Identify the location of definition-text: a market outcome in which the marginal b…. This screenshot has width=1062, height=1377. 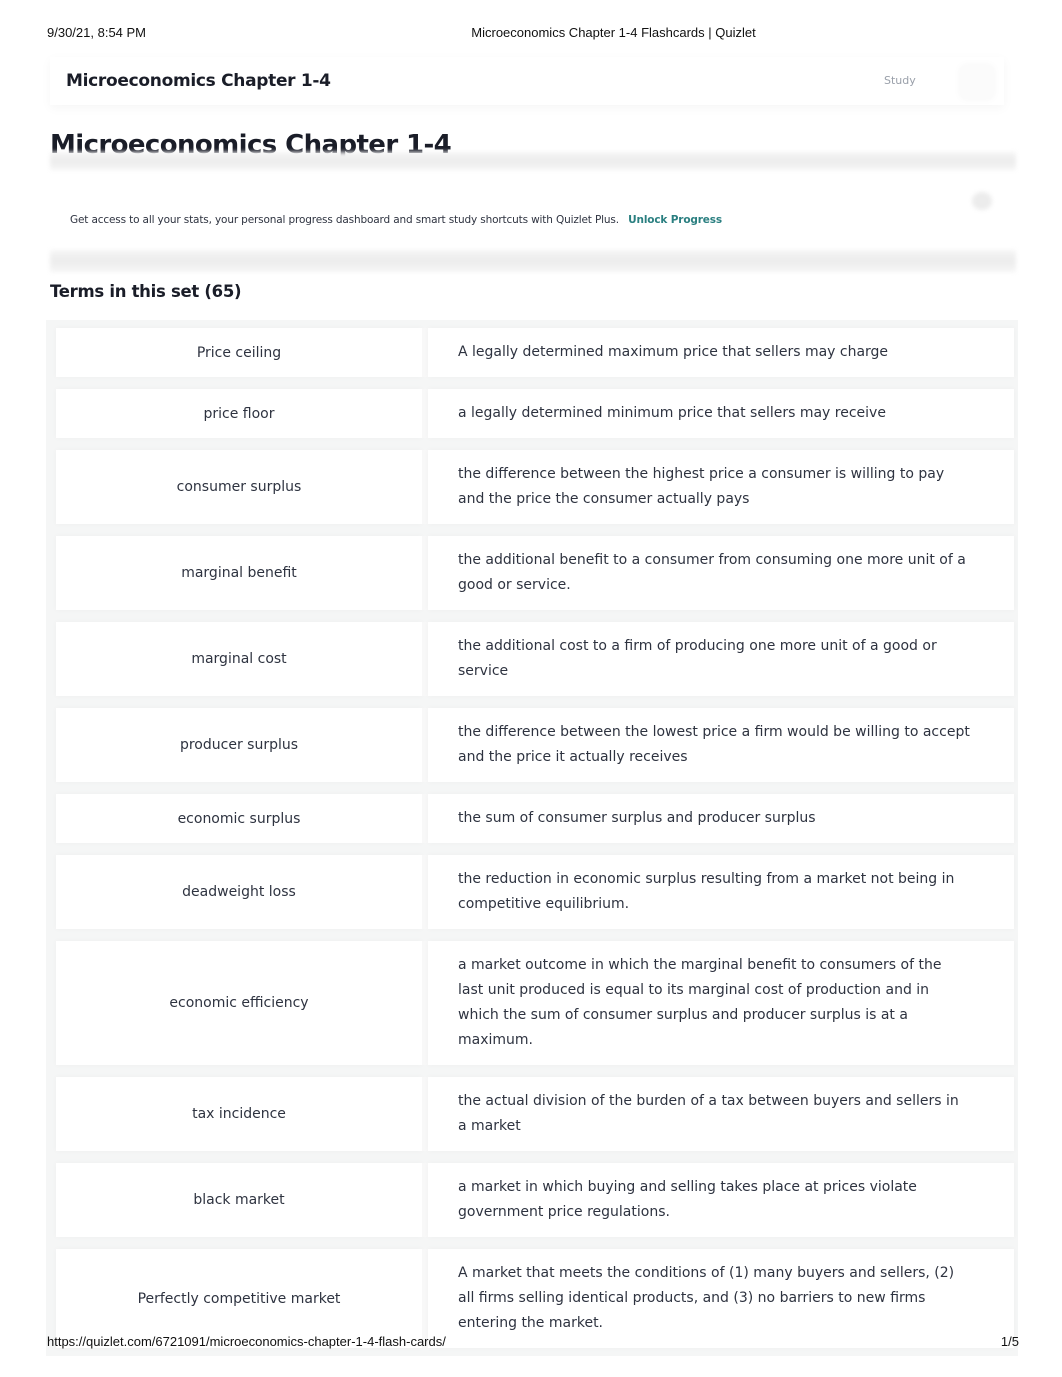
(721, 1003).